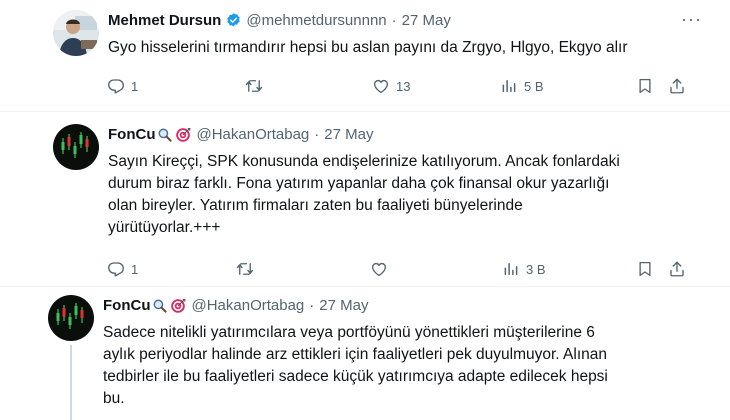 This screenshot has width=730, height=420. What do you see at coordinates (403, 86) in the screenshot?
I see `like-count: 13` at bounding box center [403, 86].